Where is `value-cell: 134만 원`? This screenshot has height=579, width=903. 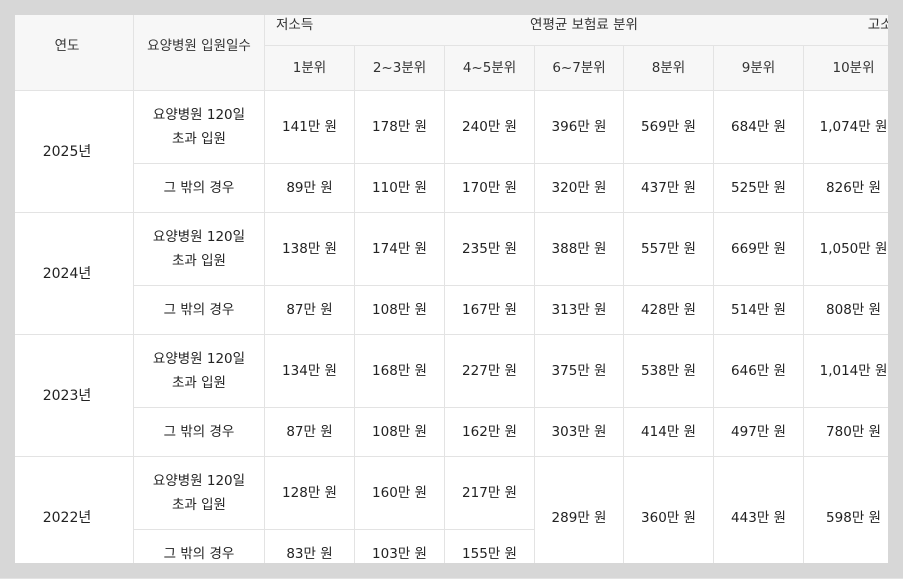 value-cell: 134만 원 is located at coordinates (310, 371).